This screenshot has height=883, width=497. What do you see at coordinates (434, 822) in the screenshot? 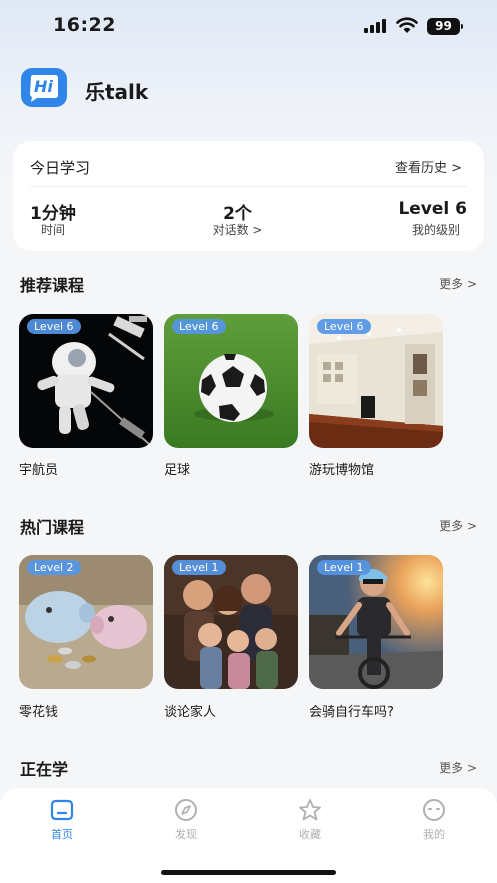
I see `tab-profile: 我的` at bounding box center [434, 822].